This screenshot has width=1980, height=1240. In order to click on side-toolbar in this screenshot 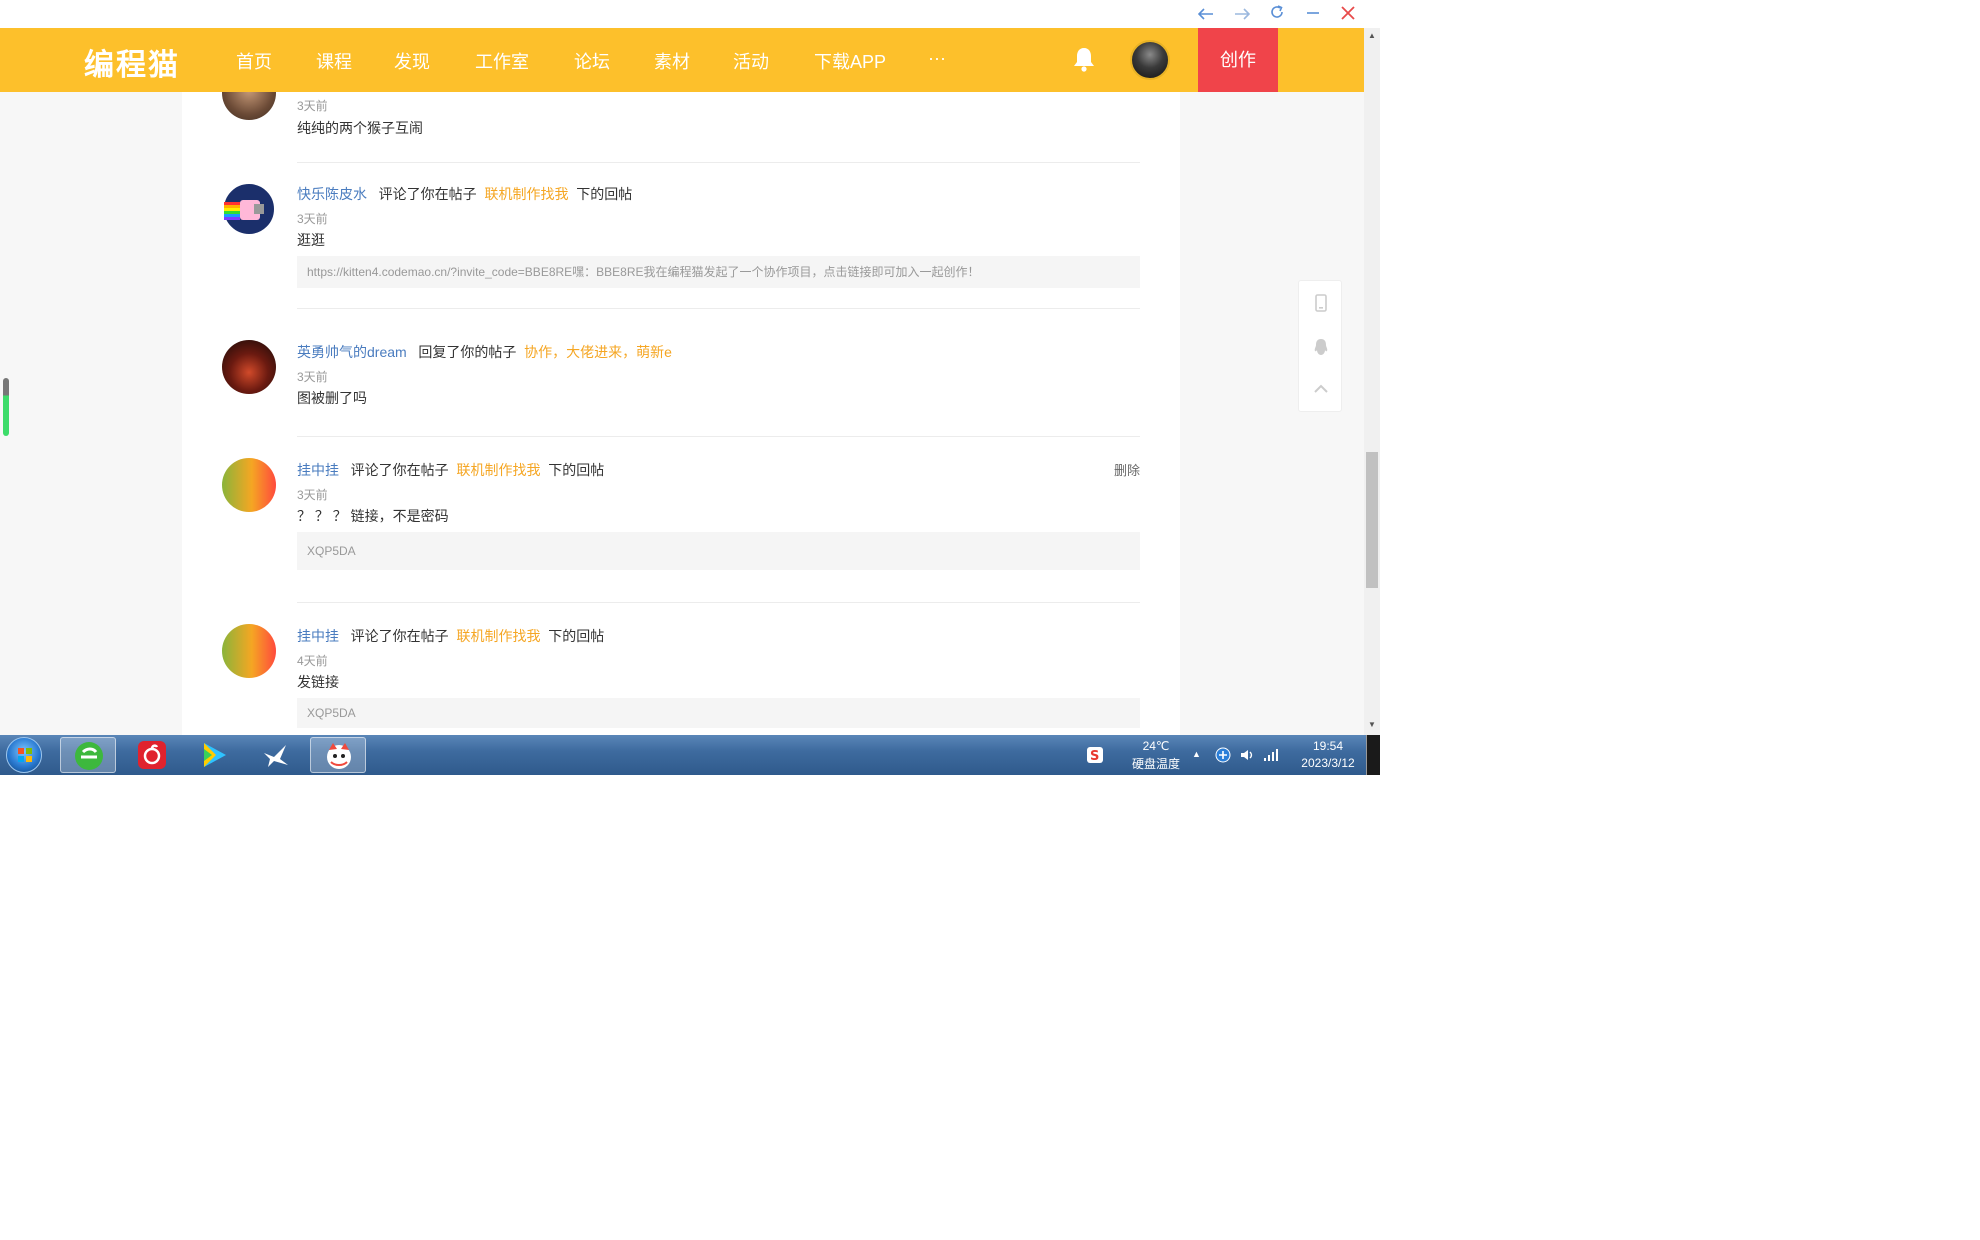, I will do `click(1320, 346)`.